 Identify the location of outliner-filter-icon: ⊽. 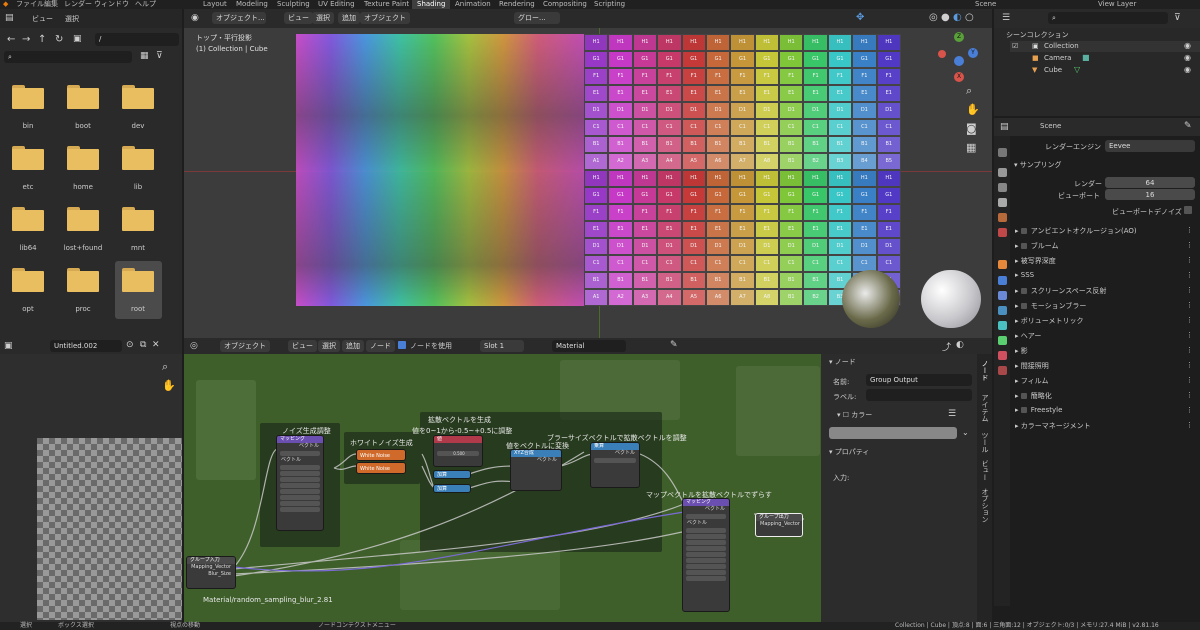
(1177, 18).